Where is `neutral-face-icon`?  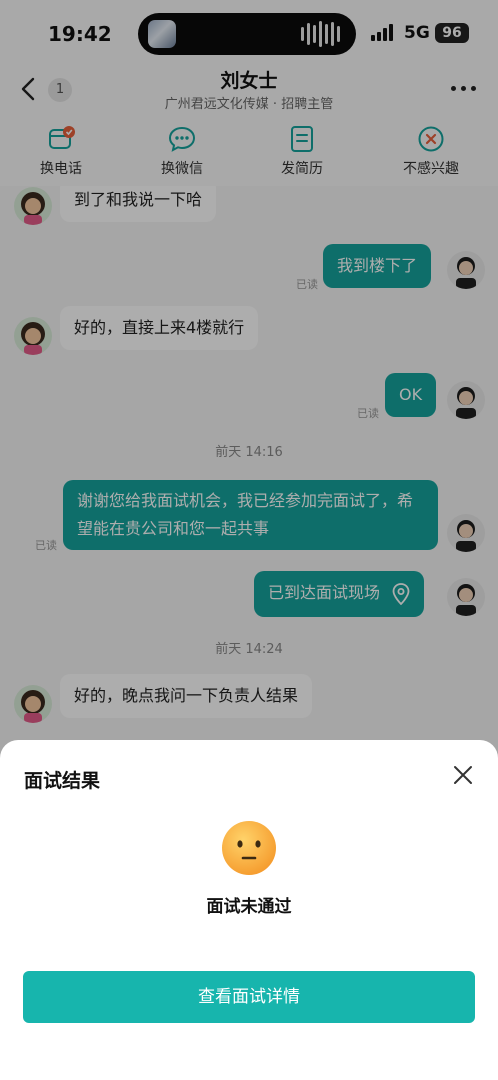 neutral-face-icon is located at coordinates (249, 848).